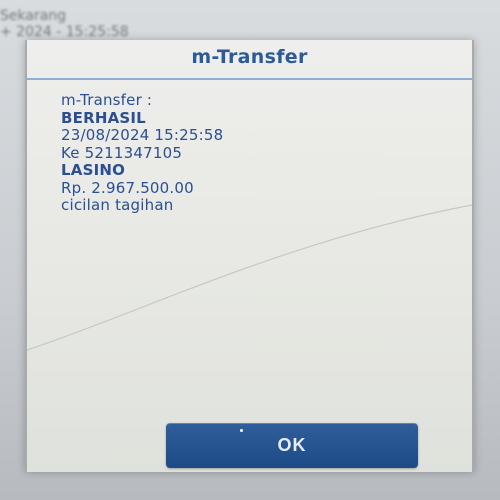  I want to click on message-line-destination: Ke 5211347105, so click(122, 152).